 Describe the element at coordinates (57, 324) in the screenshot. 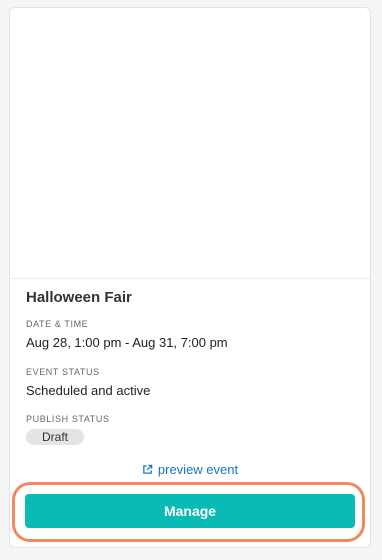

I see `date-time-label: DATE & TIME` at that location.